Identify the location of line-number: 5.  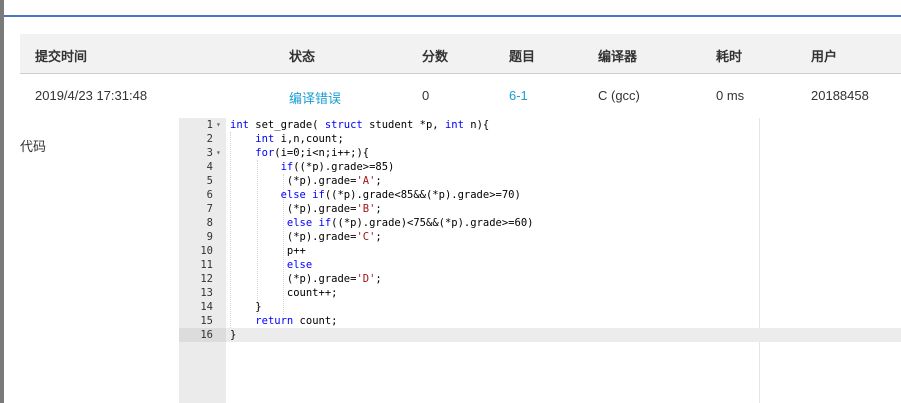
(209, 181).